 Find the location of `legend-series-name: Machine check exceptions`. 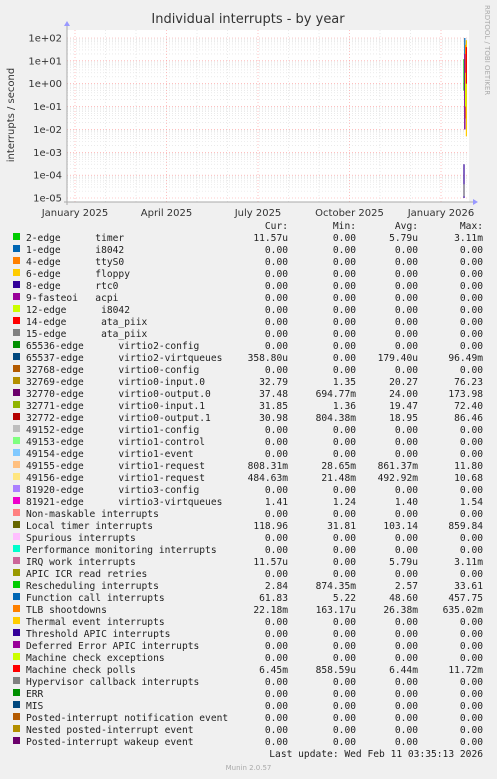

legend-series-name: Machine check exceptions is located at coordinates (95, 658).